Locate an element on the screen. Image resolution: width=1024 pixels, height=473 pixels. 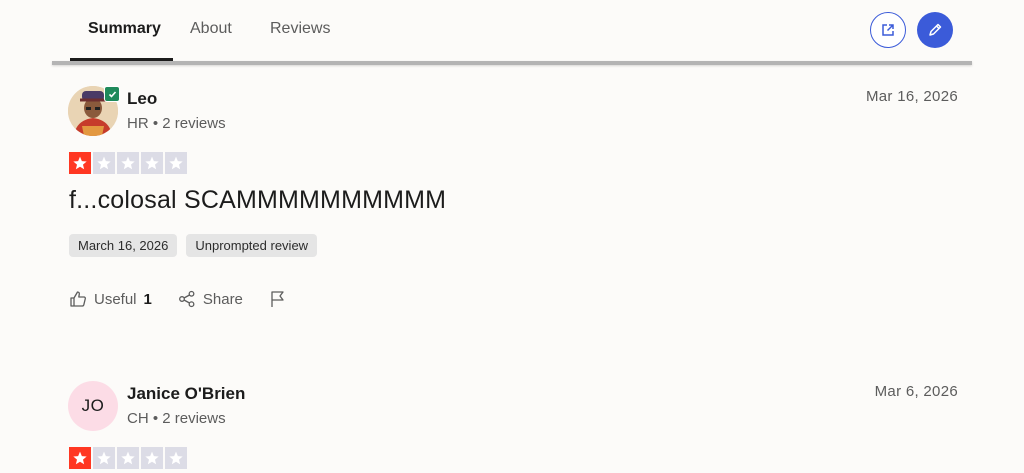
review-date: Mar 6, 2026 is located at coordinates (916, 391).